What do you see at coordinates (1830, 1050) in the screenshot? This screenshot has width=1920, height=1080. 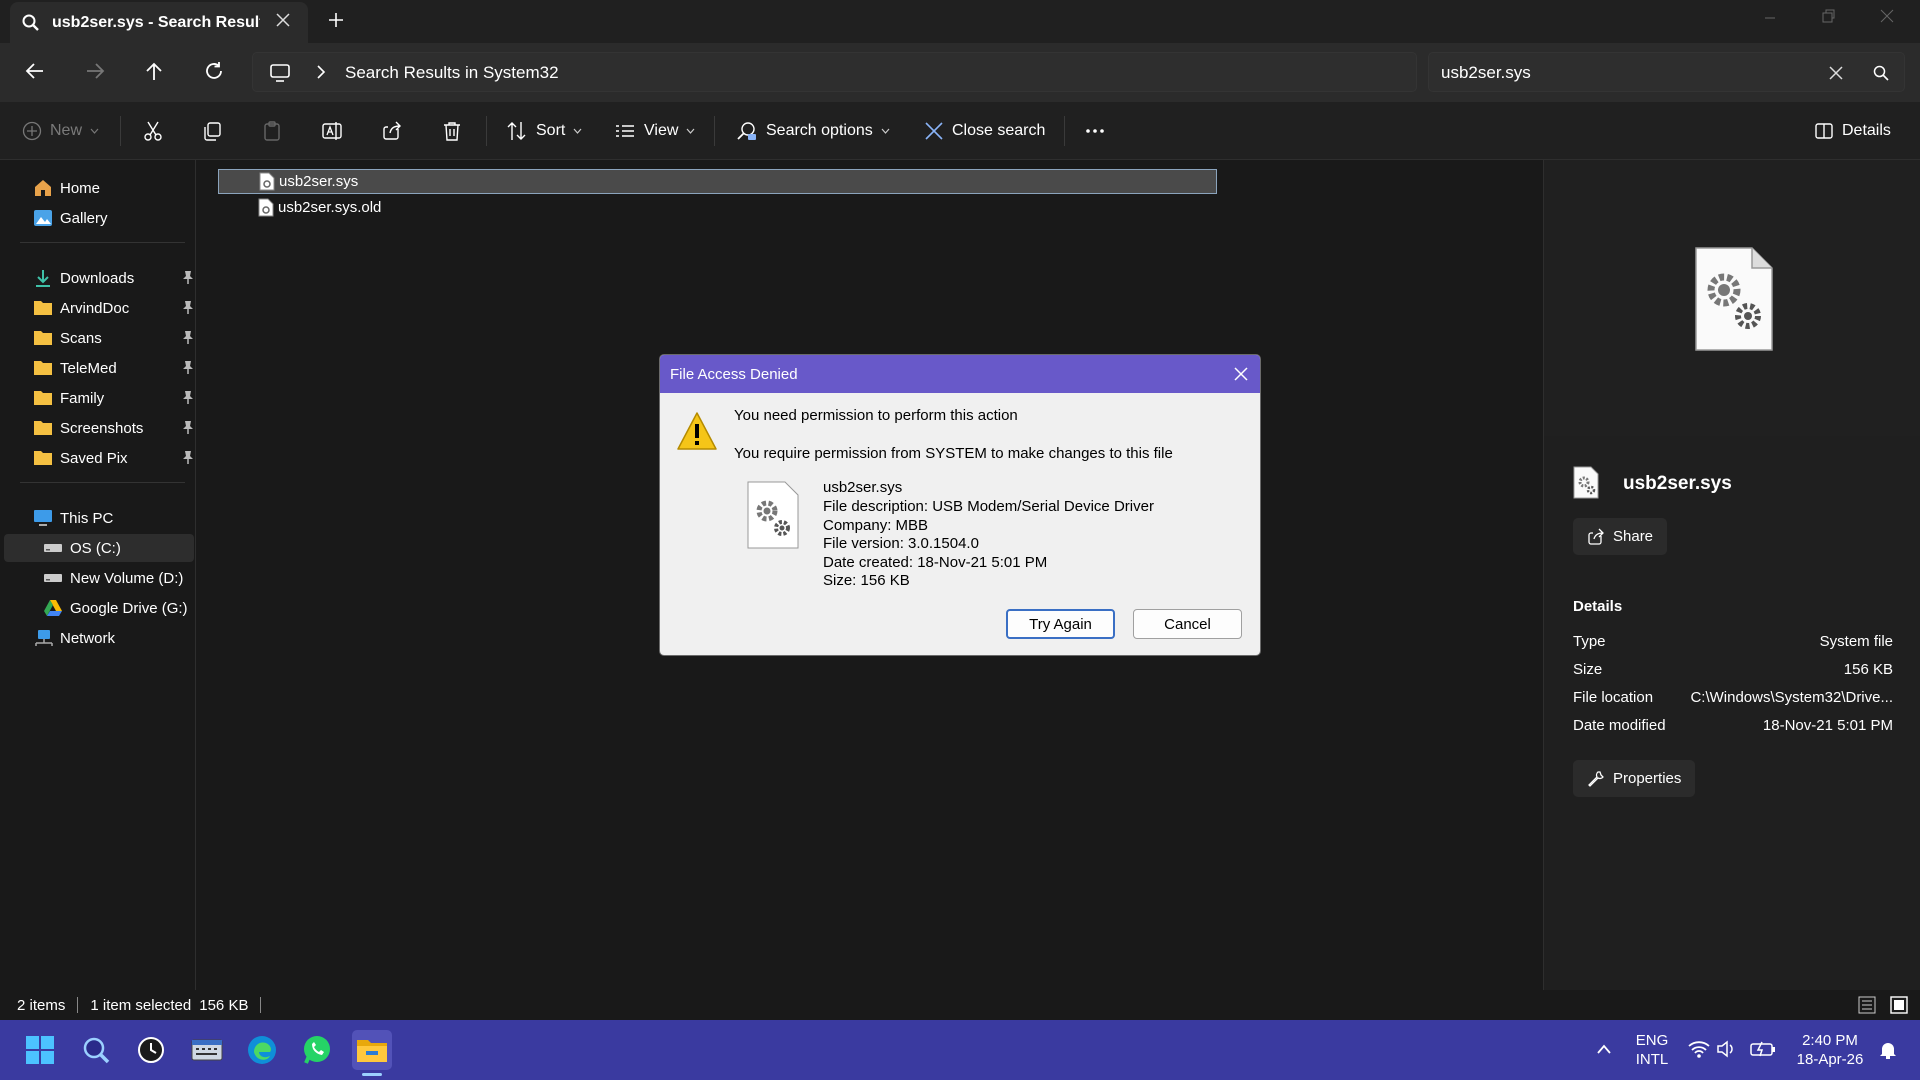 I see `clock: 2:40 PM 18-Apr-26` at bounding box center [1830, 1050].